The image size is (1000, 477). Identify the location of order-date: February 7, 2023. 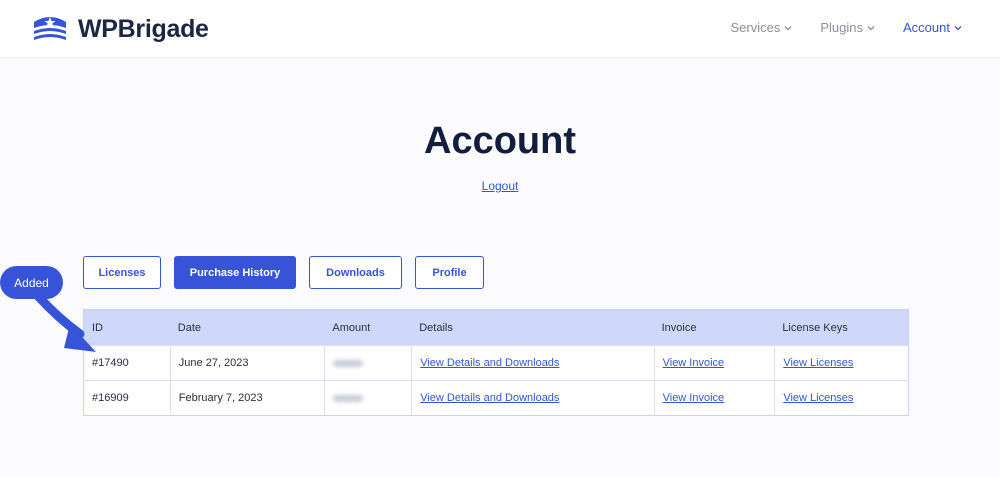
(247, 398).